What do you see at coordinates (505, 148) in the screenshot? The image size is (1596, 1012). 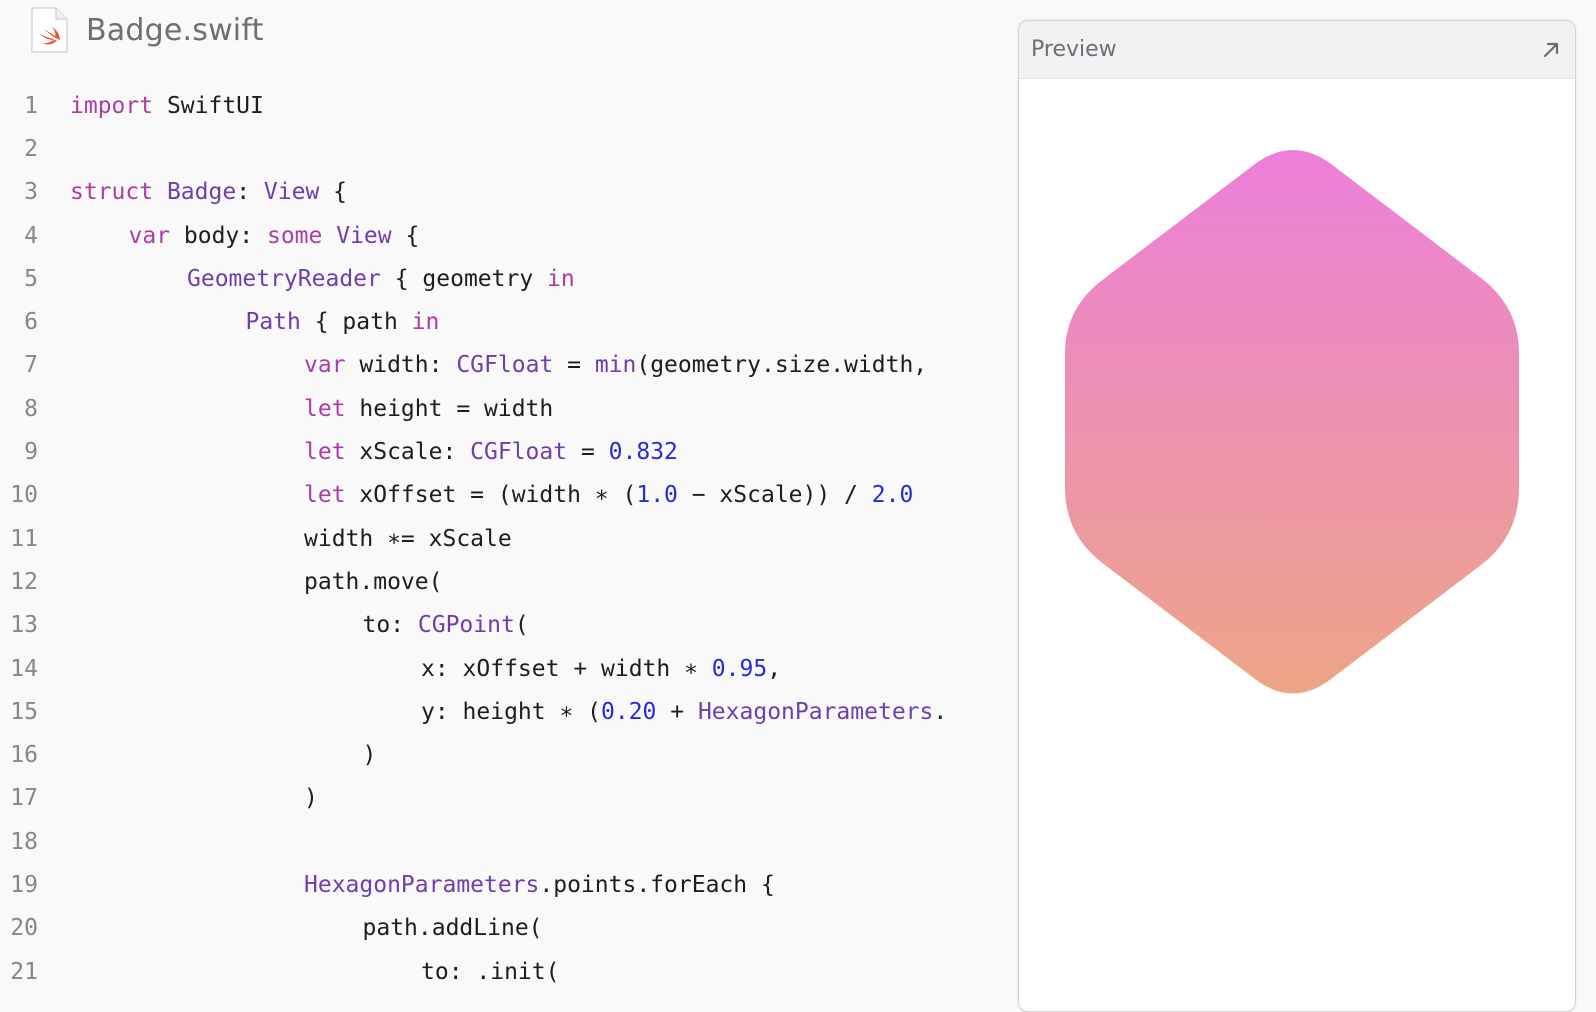 I see `code-line: 2` at bounding box center [505, 148].